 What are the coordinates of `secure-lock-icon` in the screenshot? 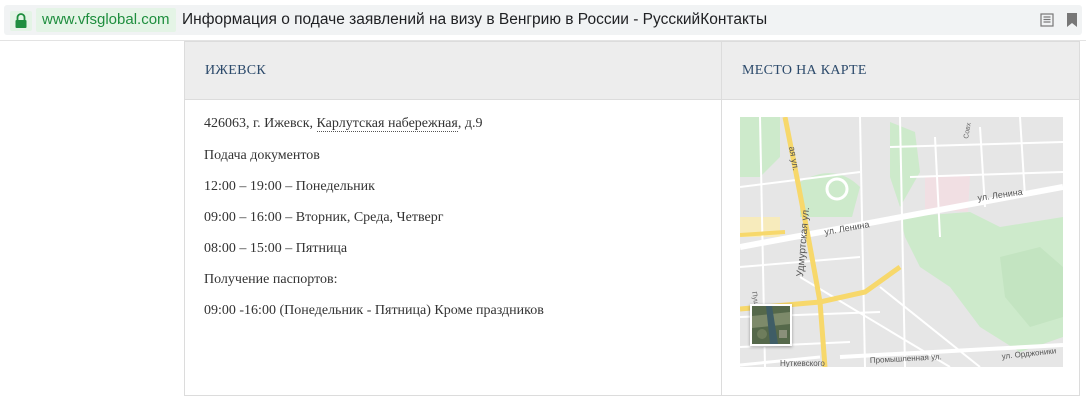 It's located at (21, 21).